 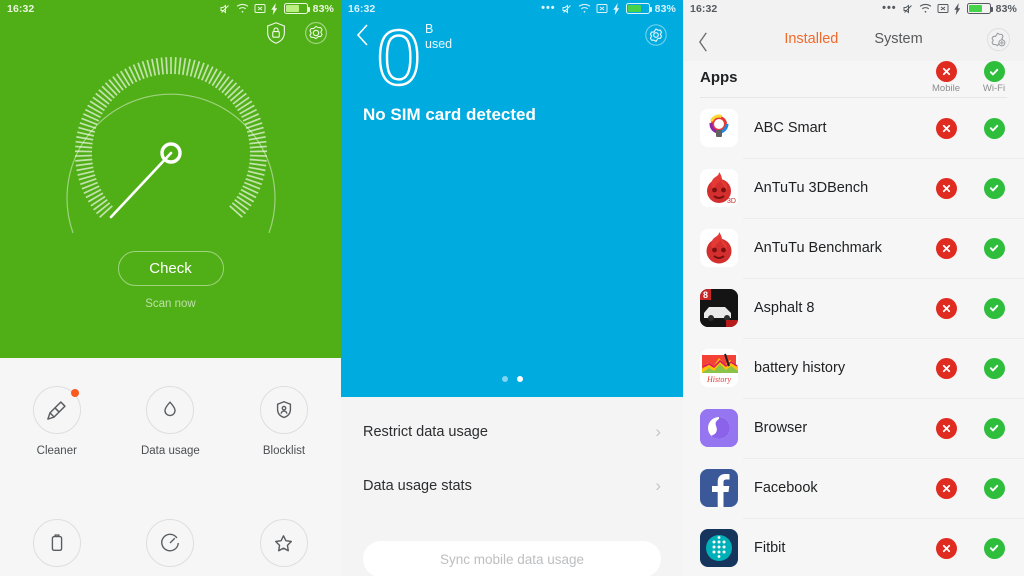 I want to click on table-row: 3D AnTuTu 3DBench, so click(x=853, y=188).